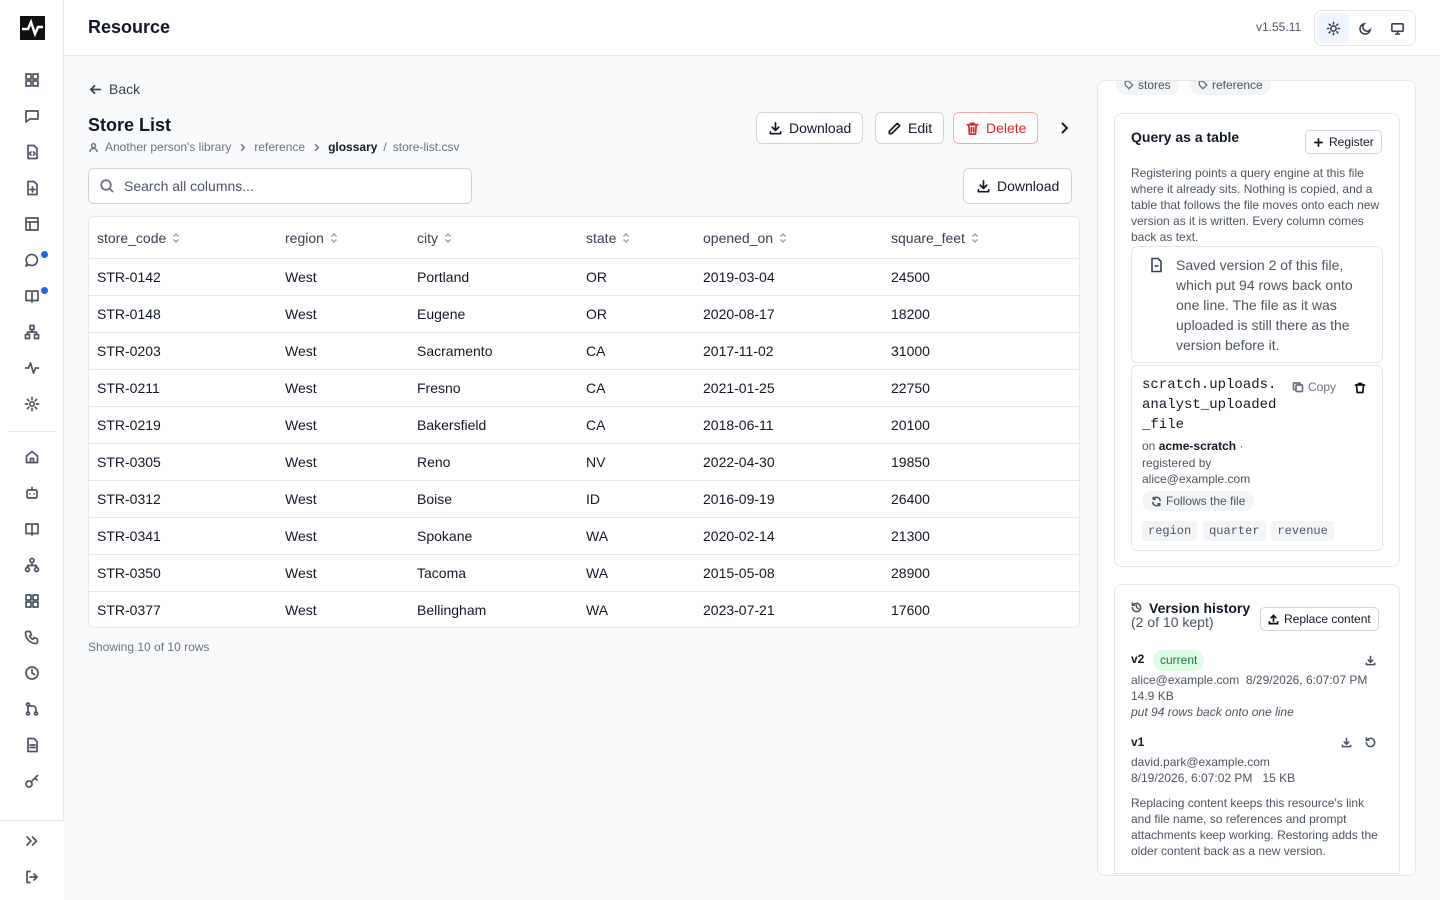 This screenshot has height=900, width=1440. Describe the element at coordinates (597, 536) in the screenshot. I see `table-cell: WA` at that location.